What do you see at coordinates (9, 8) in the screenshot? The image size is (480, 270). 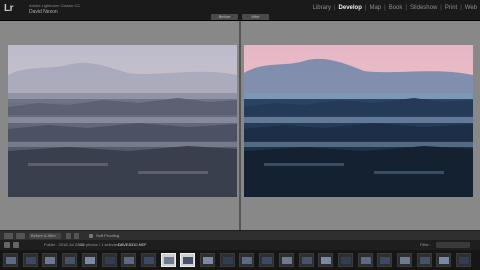 I see `lightroom-logo: Lr` at bounding box center [9, 8].